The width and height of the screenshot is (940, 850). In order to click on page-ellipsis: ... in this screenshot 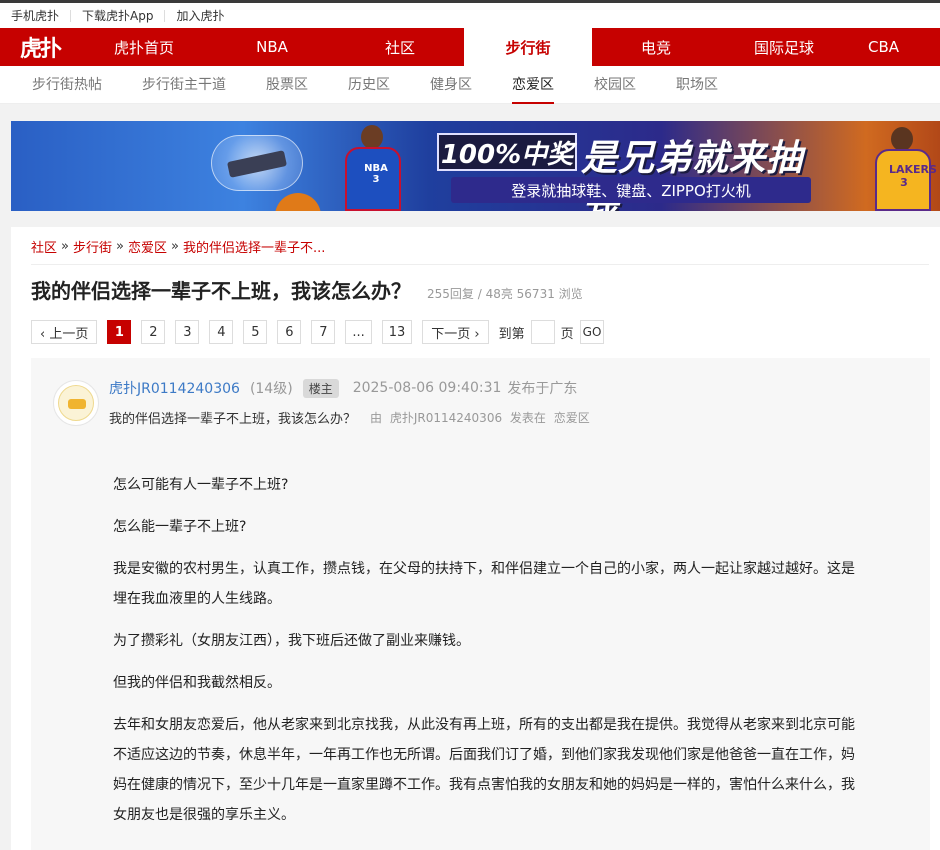, I will do `click(358, 332)`.